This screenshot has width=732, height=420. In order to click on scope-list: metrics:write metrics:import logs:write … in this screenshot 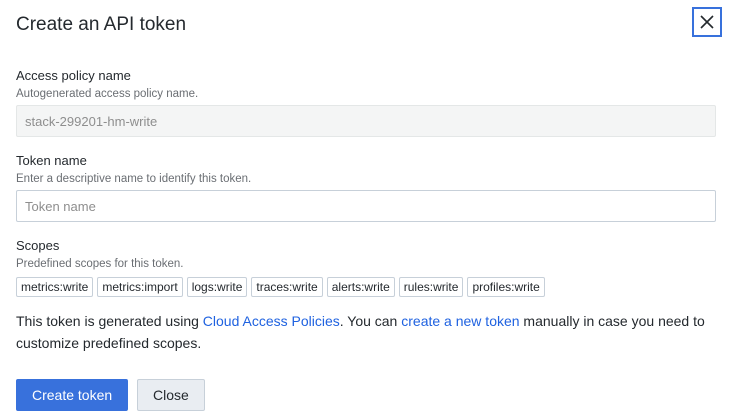, I will do `click(280, 287)`.